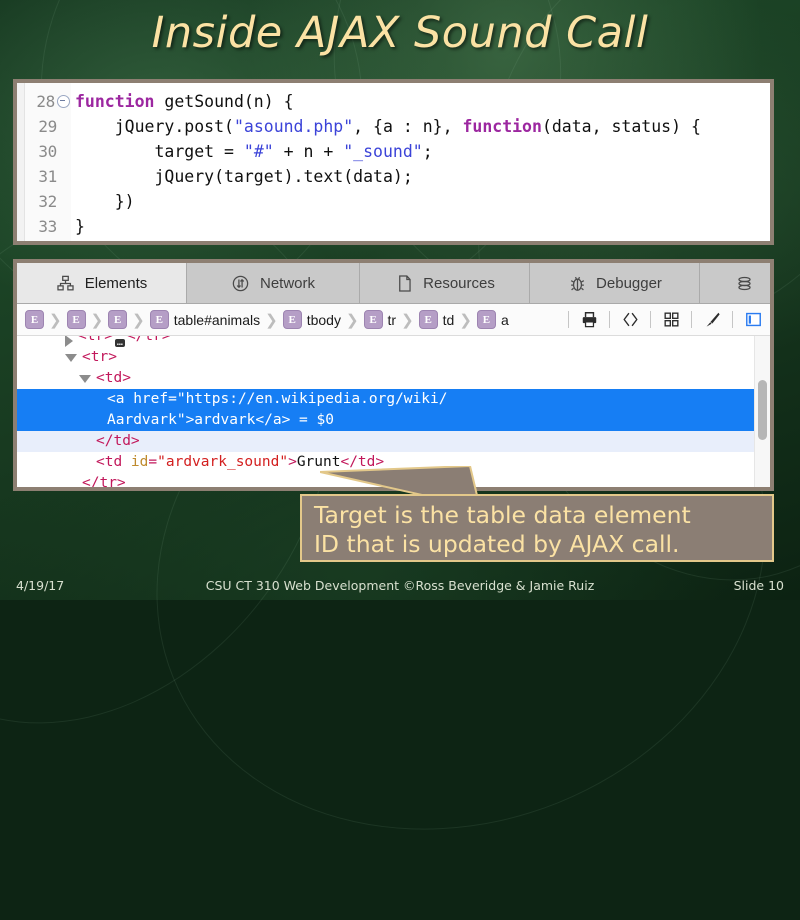  Describe the element at coordinates (308, 151) in the screenshot. I see `code-token: + n +` at that location.